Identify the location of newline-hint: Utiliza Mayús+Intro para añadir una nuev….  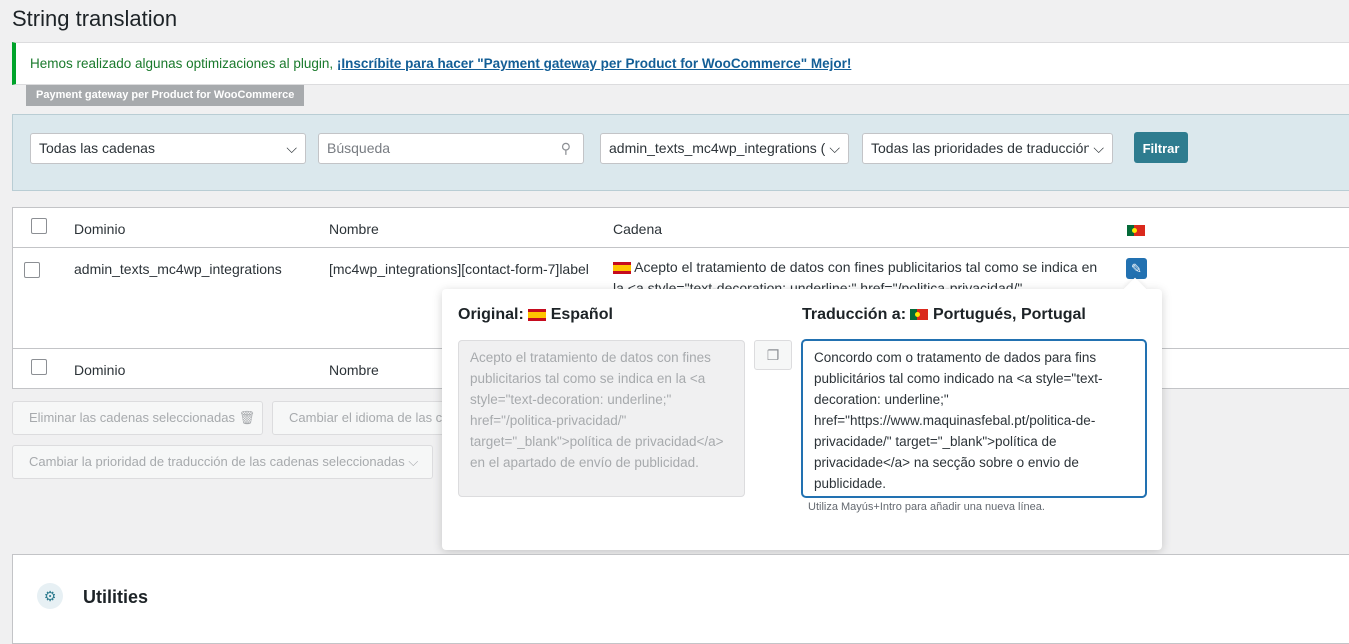
(926, 507).